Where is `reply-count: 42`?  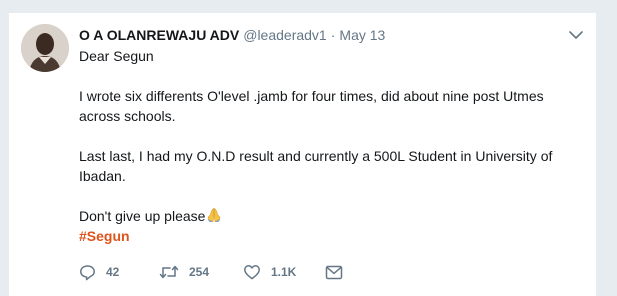
reply-count: 42 is located at coordinates (113, 272).